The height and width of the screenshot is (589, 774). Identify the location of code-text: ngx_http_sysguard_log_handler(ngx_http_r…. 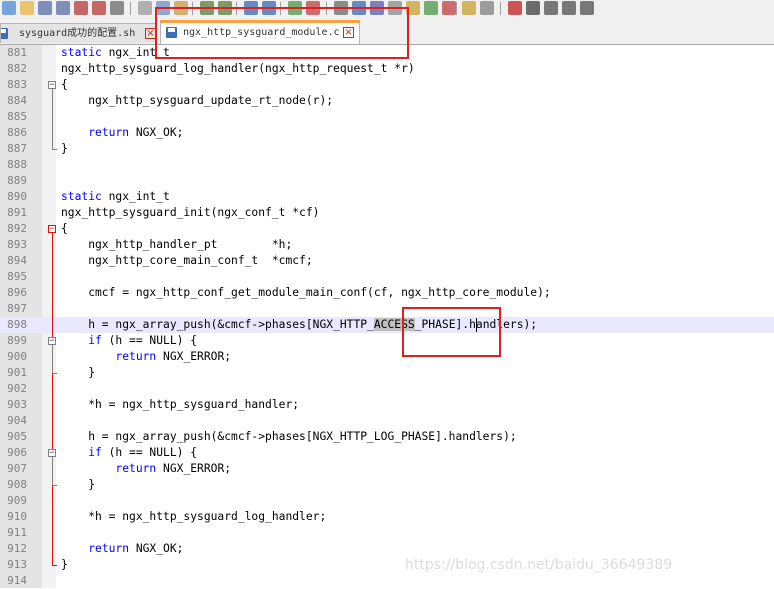
(238, 68).